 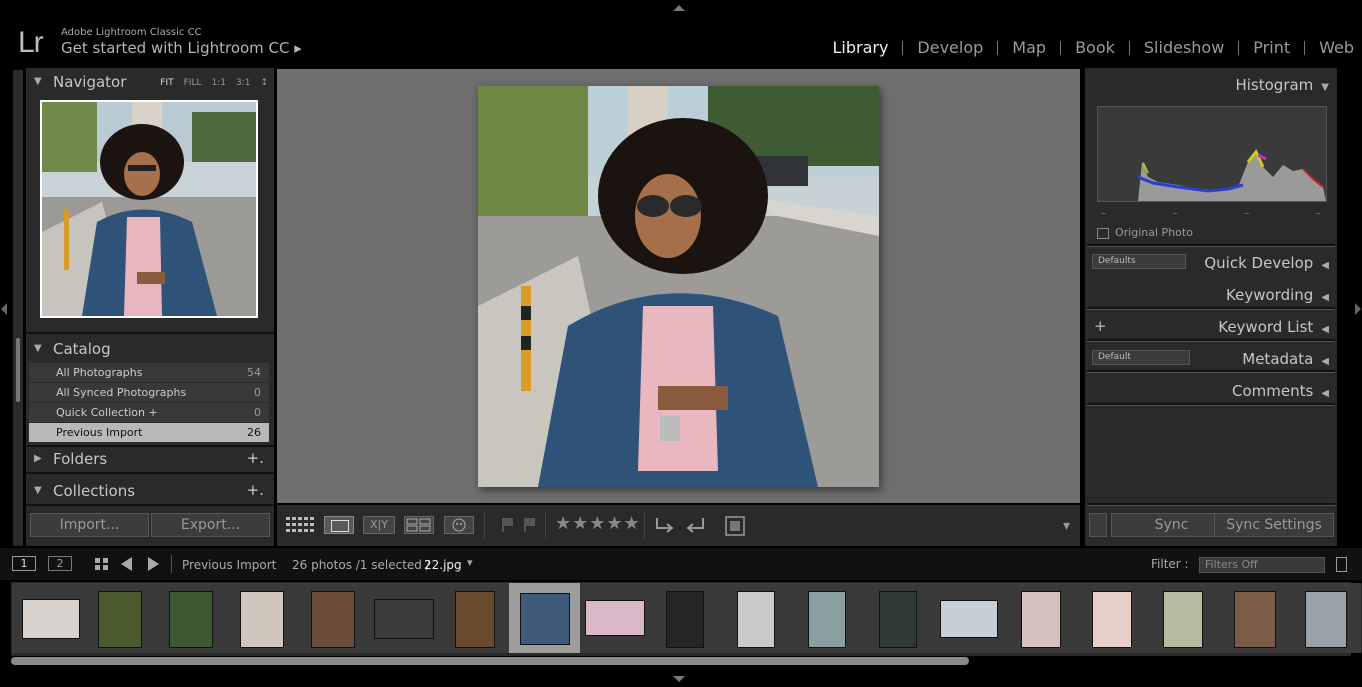 What do you see at coordinates (1184, 47) in the screenshot?
I see `module-slideshow: Slideshow` at bounding box center [1184, 47].